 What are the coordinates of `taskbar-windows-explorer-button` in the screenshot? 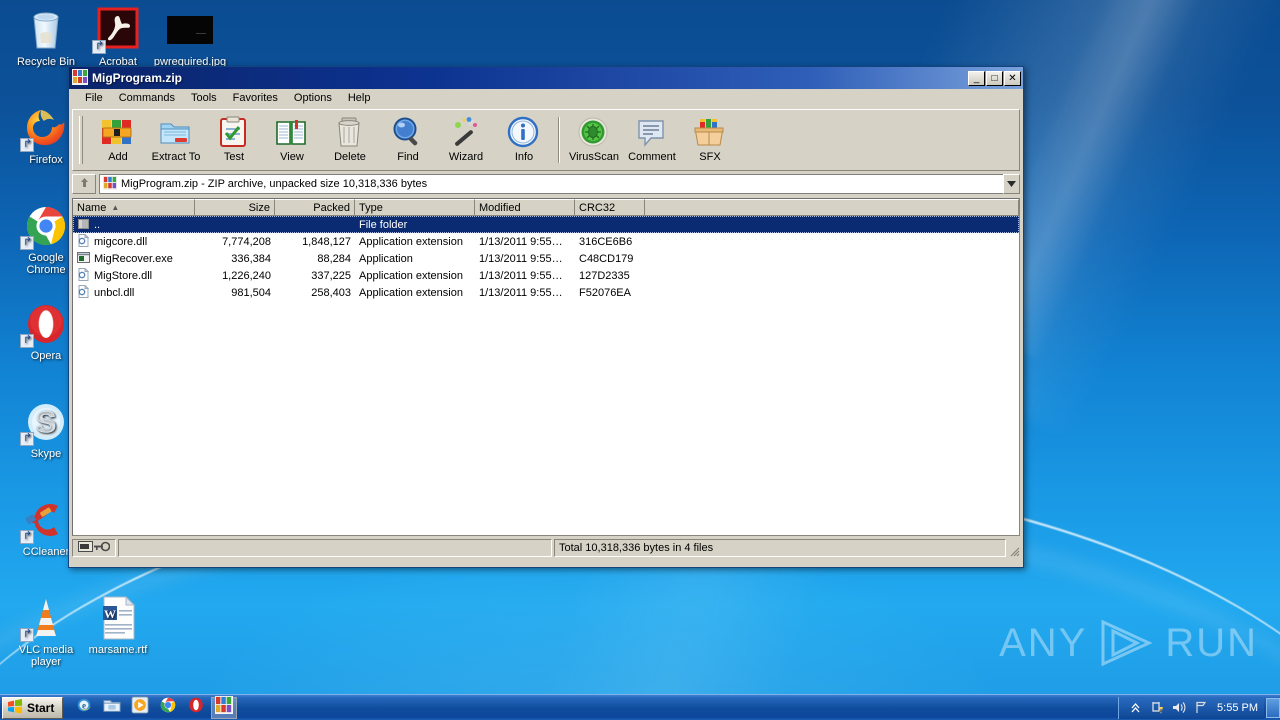 It's located at (112, 708).